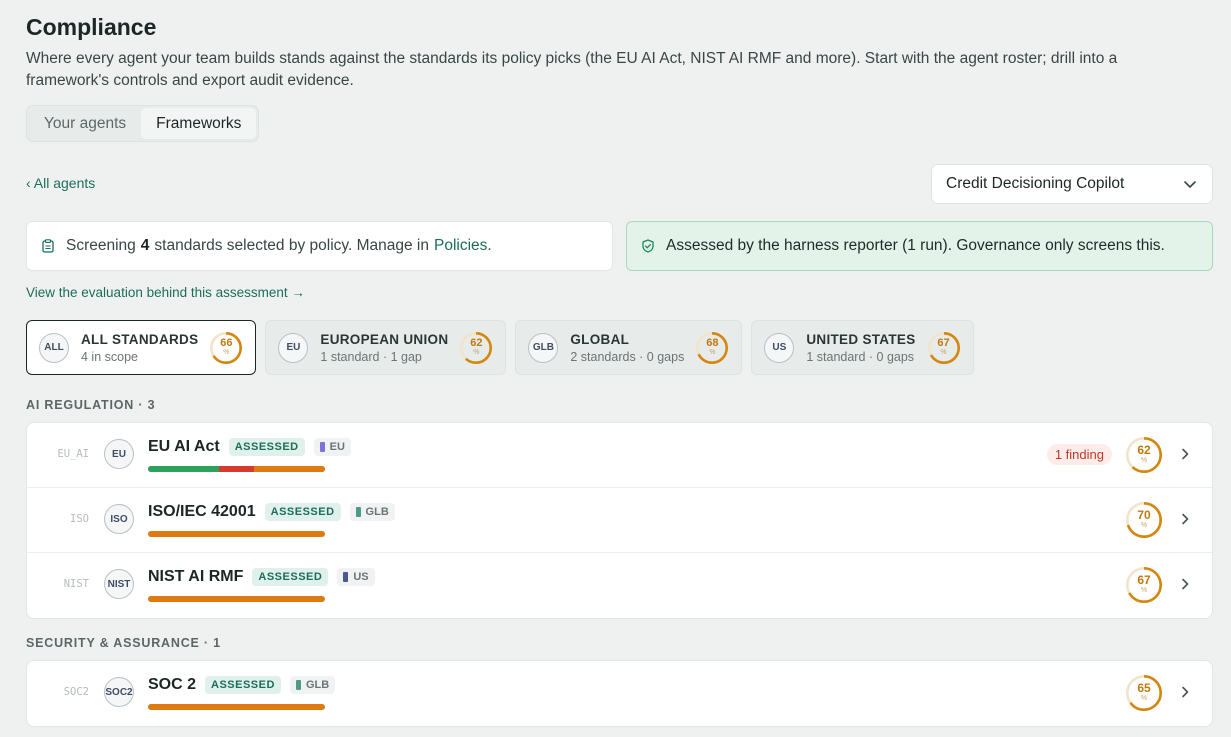 This screenshot has width=1231, height=737. I want to click on framework-row: ISO ISO ISO/IEC 42001 ASSESSED GLB 70%, so click(619, 520).